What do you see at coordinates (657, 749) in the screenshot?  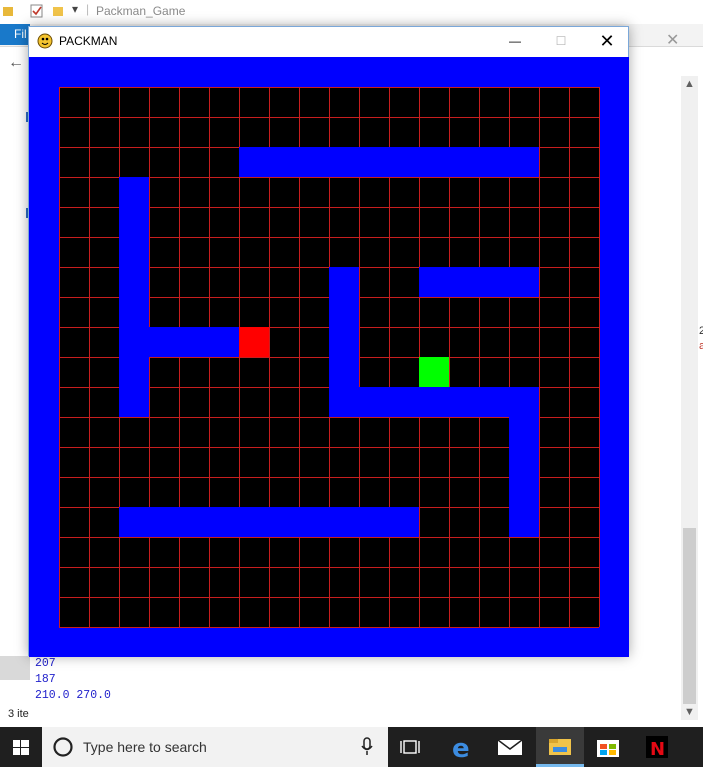 I see `svg-text: N` at bounding box center [657, 749].